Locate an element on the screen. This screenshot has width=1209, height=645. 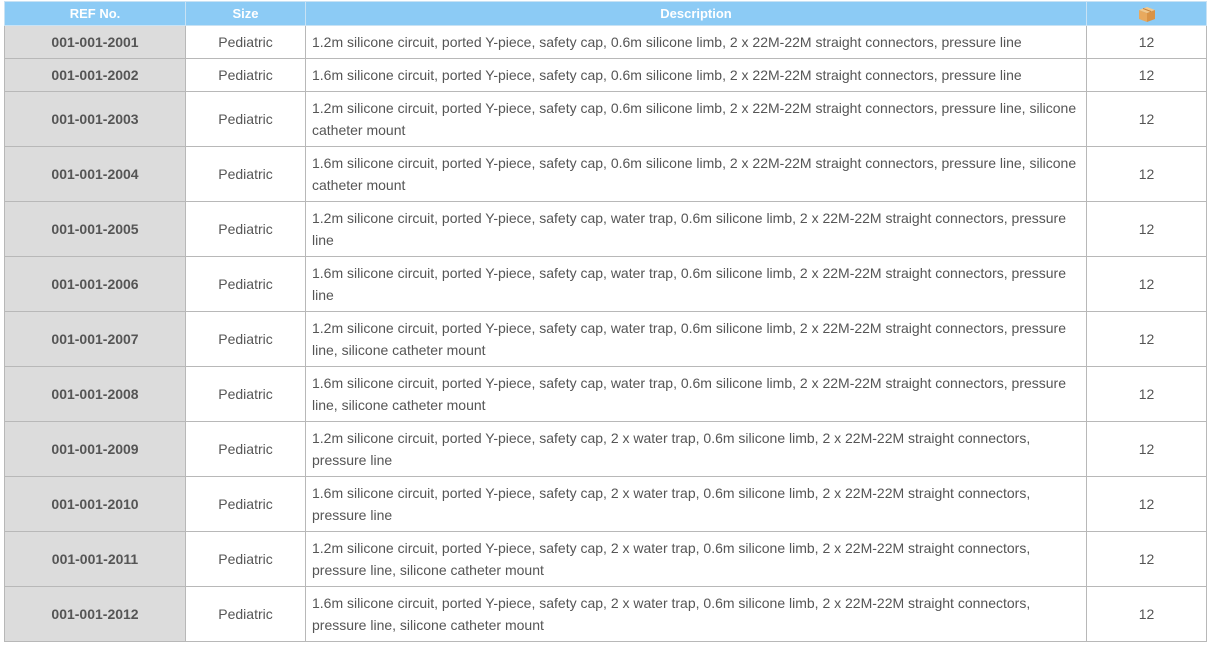
table-header: REF No. Size Description is located at coordinates (605, 13).